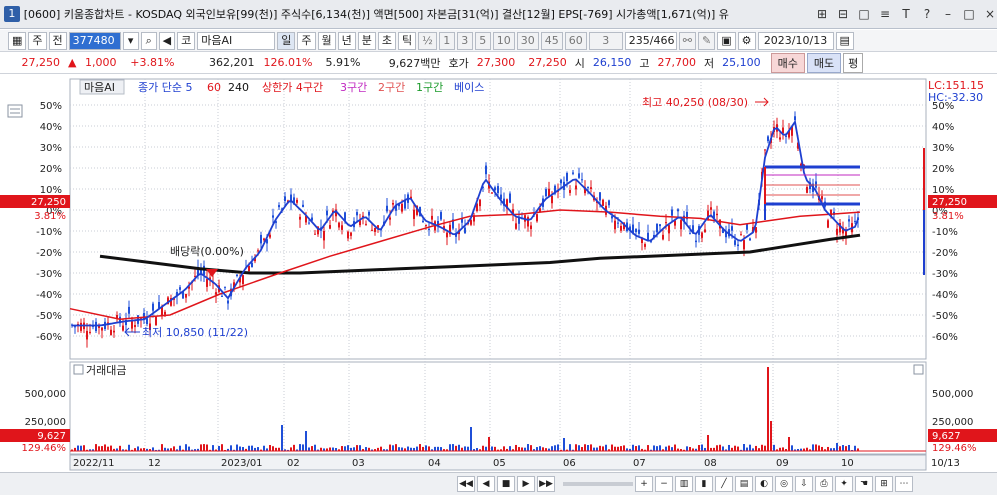 This screenshot has height=495, width=997. I want to click on zoom-in-icon: +, so click(644, 484).